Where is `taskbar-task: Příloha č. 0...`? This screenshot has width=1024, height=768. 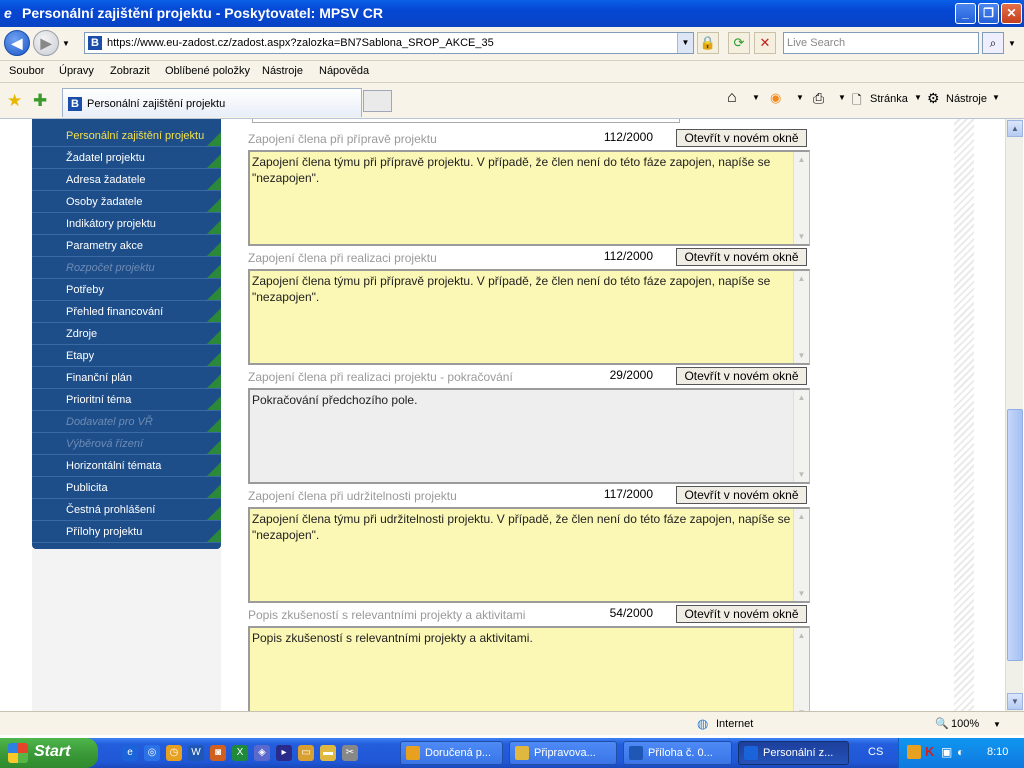
taskbar-task: Příloha č. 0... is located at coordinates (677, 753).